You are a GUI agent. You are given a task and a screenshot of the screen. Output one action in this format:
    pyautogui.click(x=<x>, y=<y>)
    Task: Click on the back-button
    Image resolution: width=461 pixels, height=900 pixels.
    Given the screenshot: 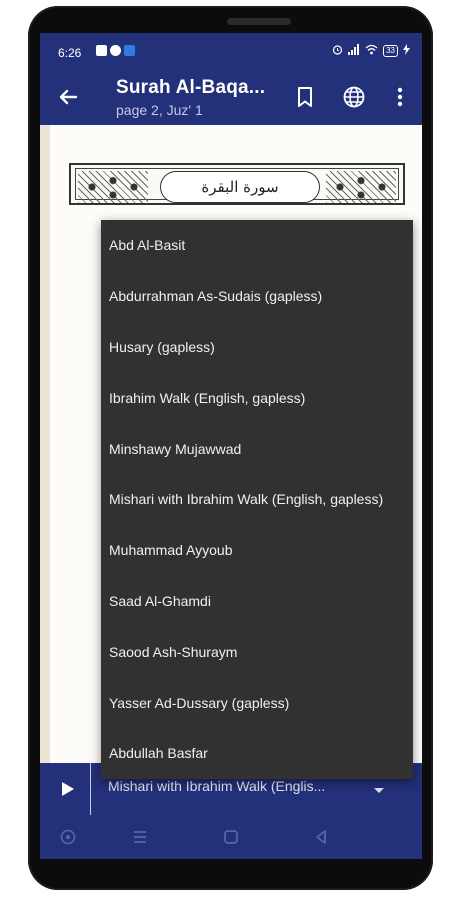 What is the action you would take?
    pyautogui.click(x=68, y=97)
    